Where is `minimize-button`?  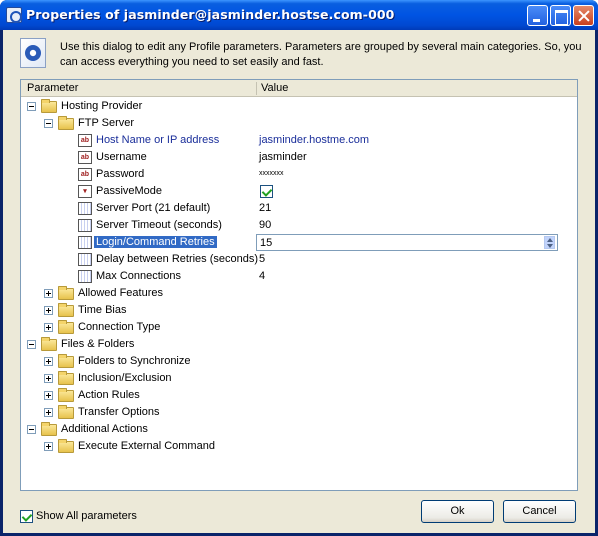 minimize-button is located at coordinates (537, 15).